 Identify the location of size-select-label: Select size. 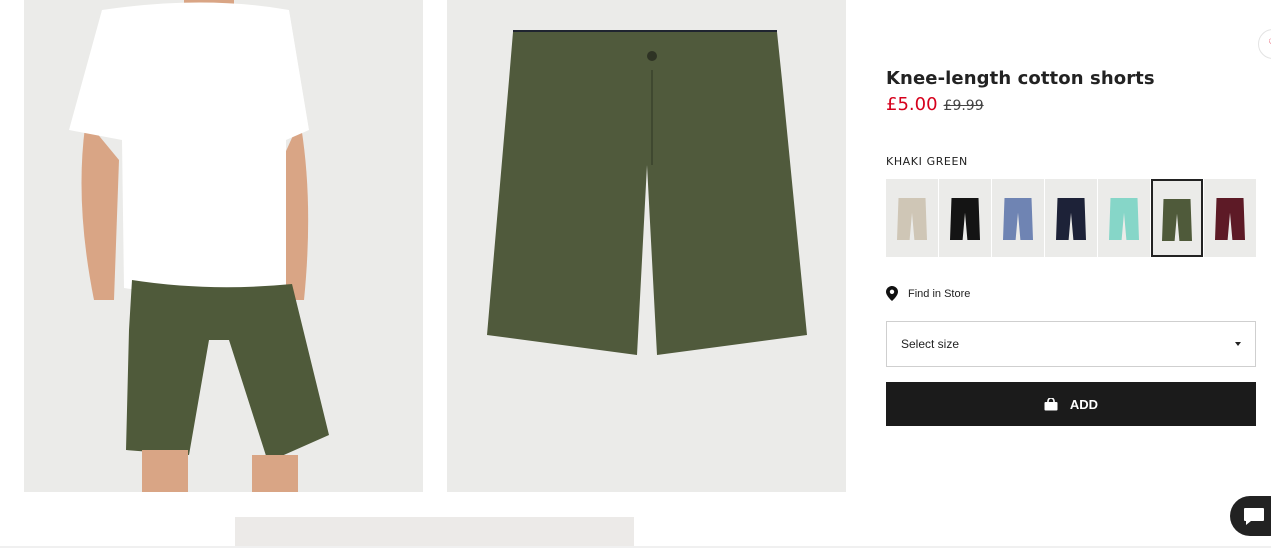
(930, 344).